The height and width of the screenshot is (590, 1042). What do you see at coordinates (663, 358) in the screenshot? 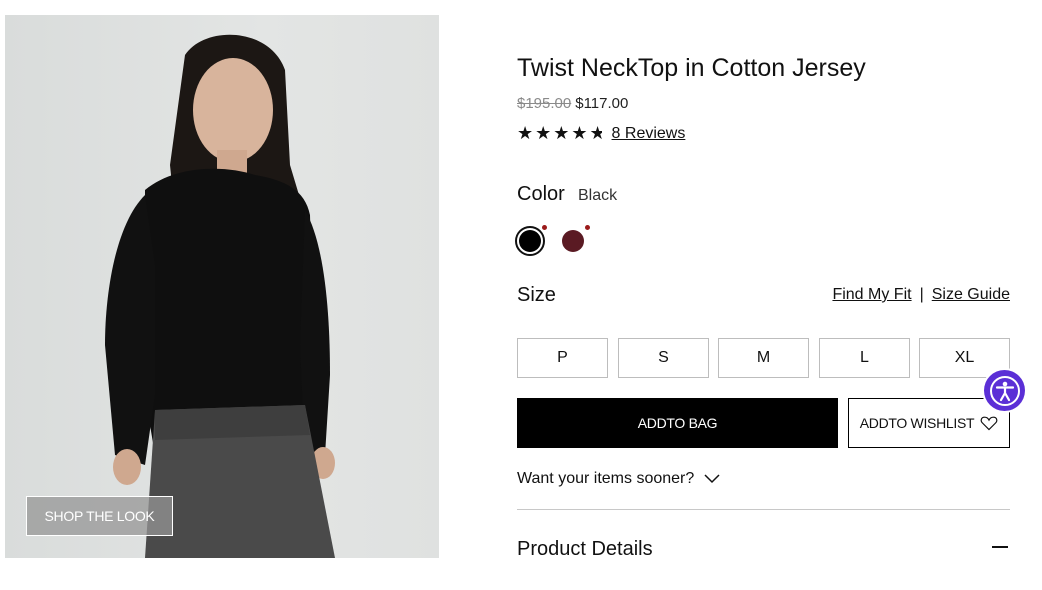
I see `size-option-s: S` at bounding box center [663, 358].